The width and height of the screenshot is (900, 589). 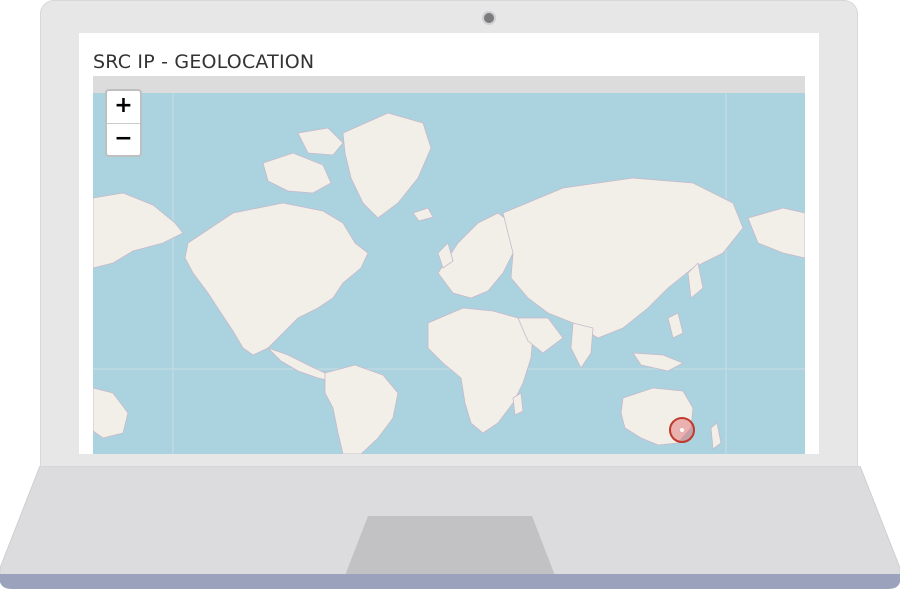 I want to click on trackpad, so click(x=450, y=547).